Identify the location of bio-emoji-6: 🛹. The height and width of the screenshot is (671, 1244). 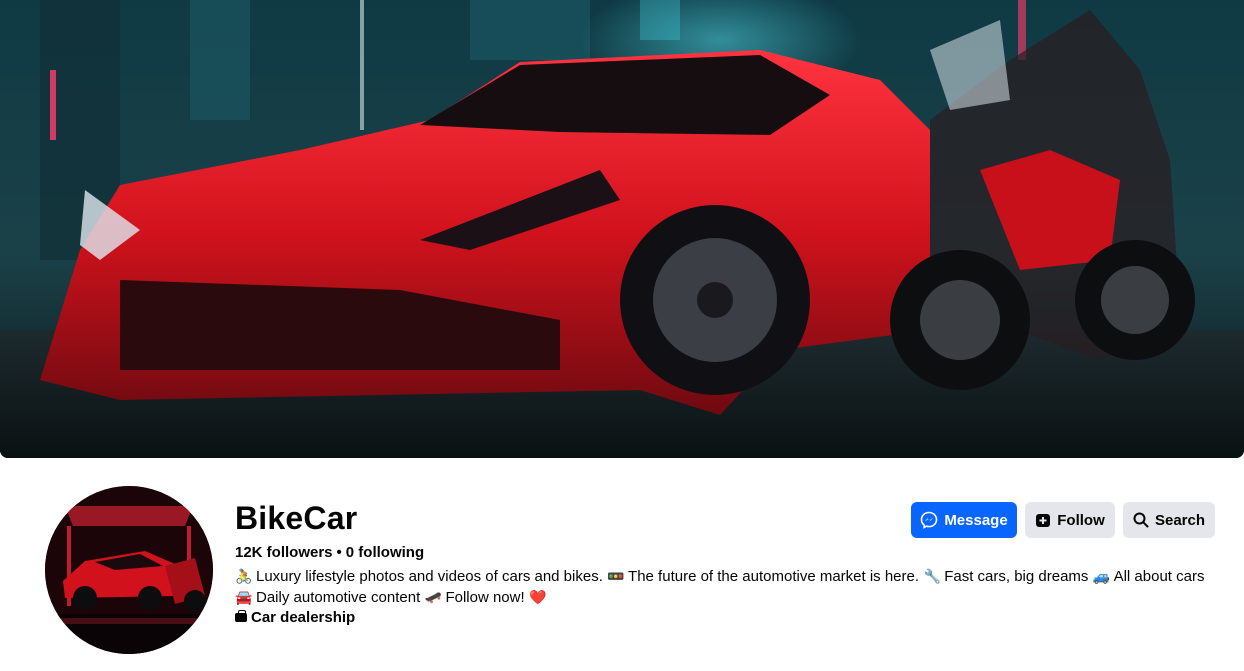
(433, 597).